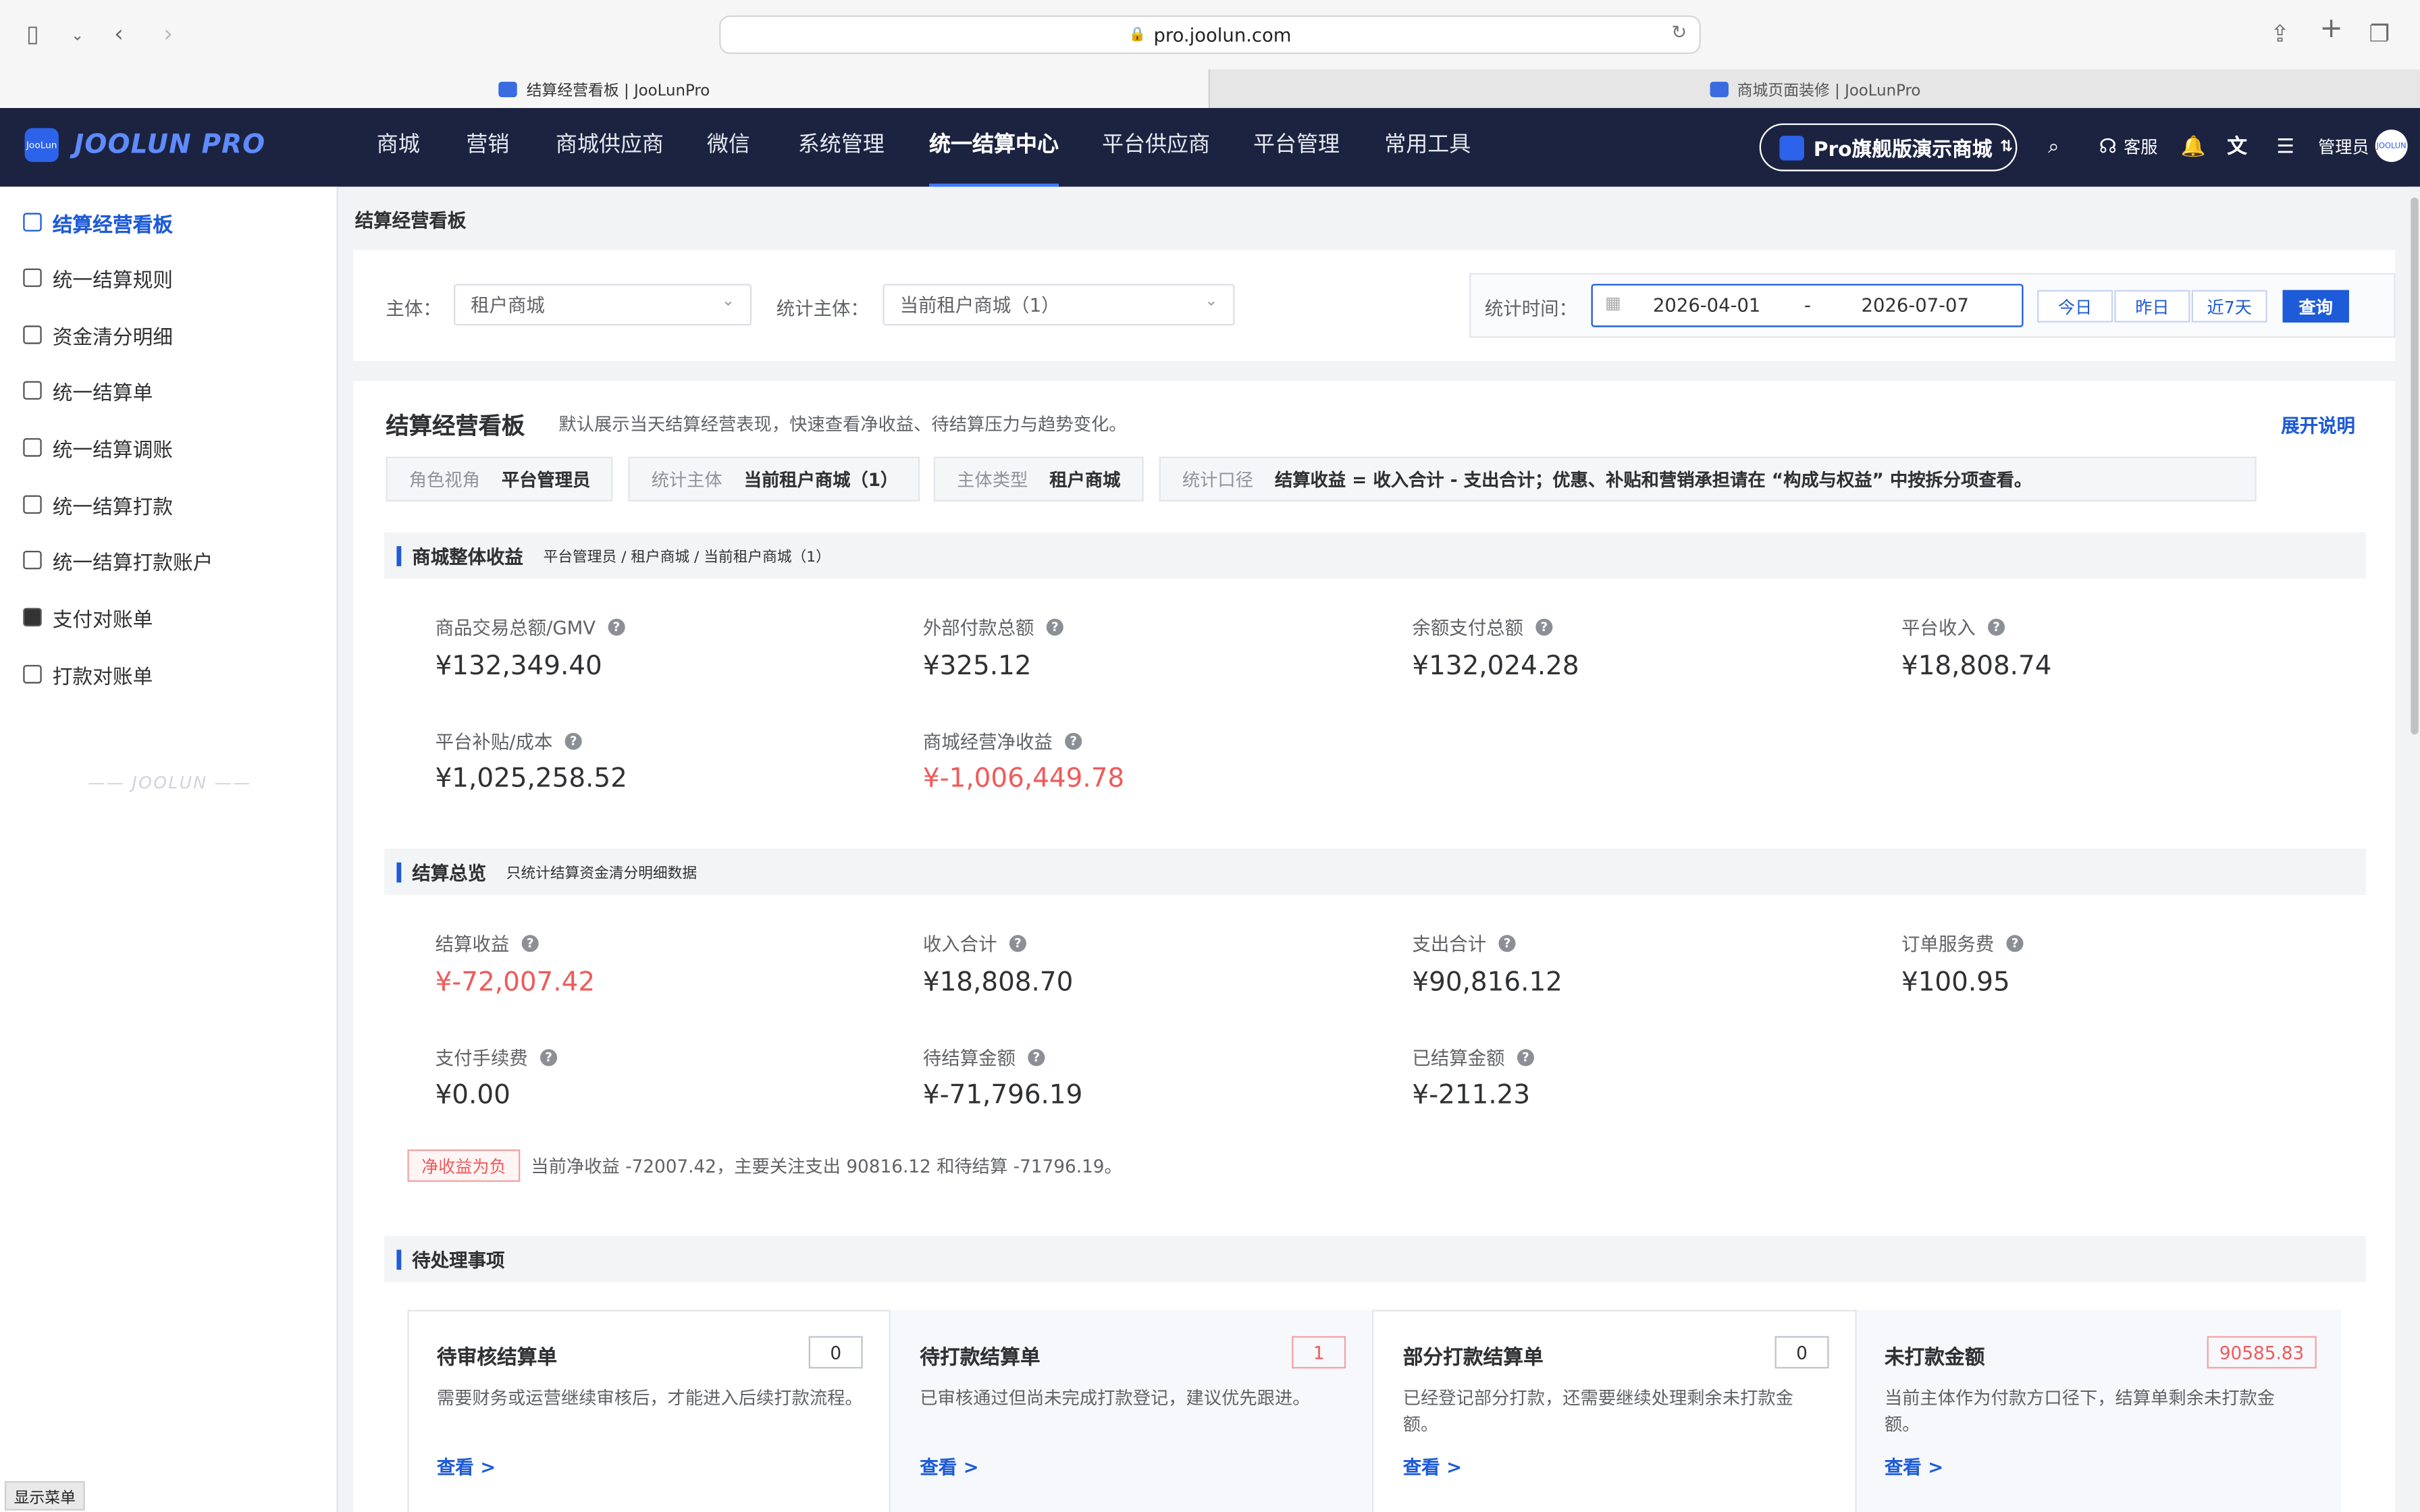  Describe the element at coordinates (2053, 147) in the screenshot. I see `search-icon: ⌕` at that location.